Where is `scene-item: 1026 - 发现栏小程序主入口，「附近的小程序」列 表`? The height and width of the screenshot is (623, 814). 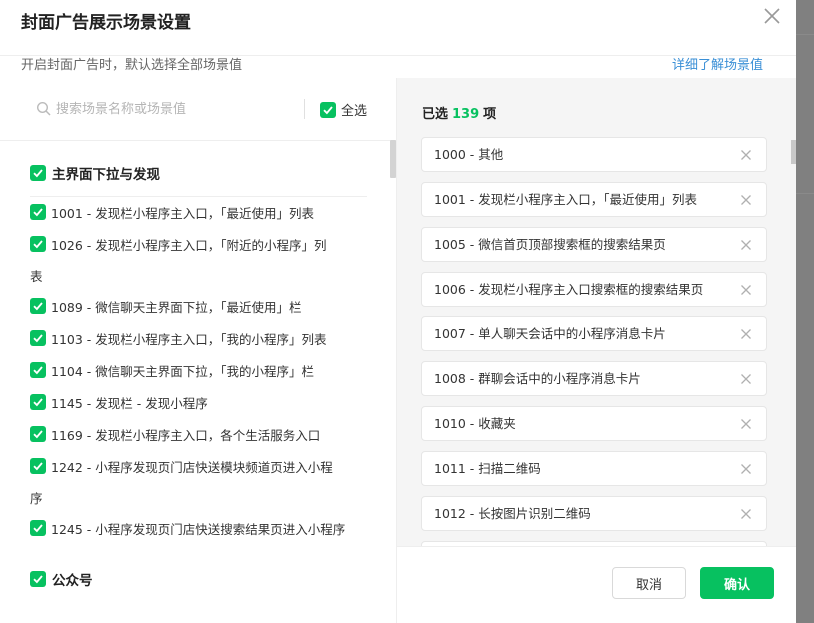
scene-item: 1026 - 发现栏小程序主入口，「附近的小程序」列 表 is located at coordinates (200, 261).